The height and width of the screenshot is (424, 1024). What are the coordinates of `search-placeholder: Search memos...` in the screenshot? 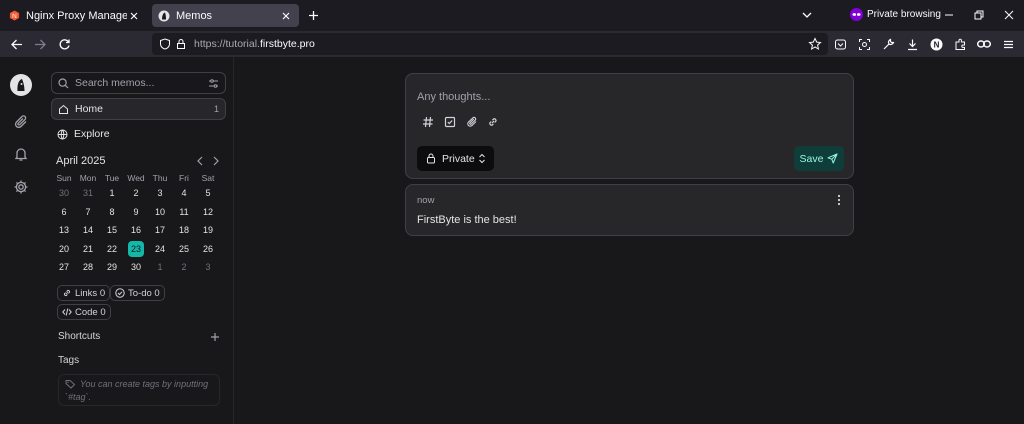 It's located at (115, 83).